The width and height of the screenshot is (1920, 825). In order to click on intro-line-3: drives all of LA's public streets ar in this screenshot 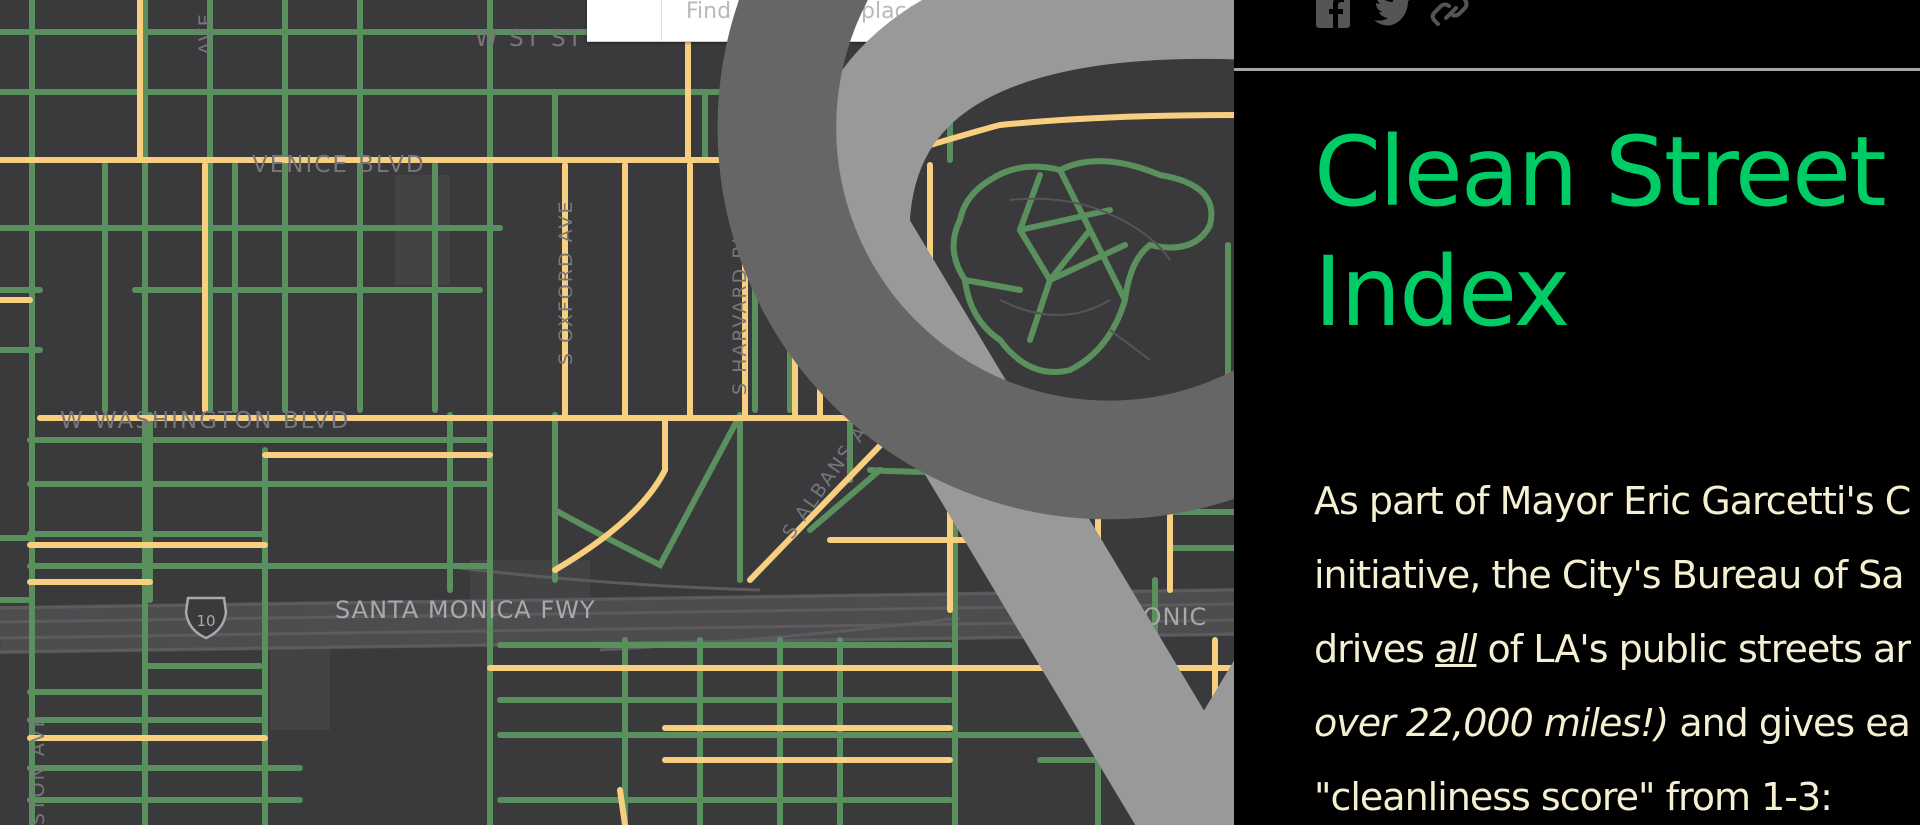, I will do `click(1617, 649)`.